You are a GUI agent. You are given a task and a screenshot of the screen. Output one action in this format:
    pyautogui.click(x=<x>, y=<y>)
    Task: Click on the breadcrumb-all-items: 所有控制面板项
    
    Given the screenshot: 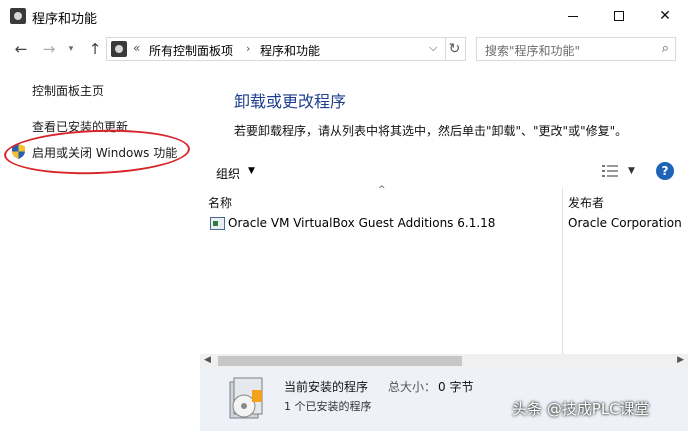 What is the action you would take?
    pyautogui.click(x=191, y=50)
    